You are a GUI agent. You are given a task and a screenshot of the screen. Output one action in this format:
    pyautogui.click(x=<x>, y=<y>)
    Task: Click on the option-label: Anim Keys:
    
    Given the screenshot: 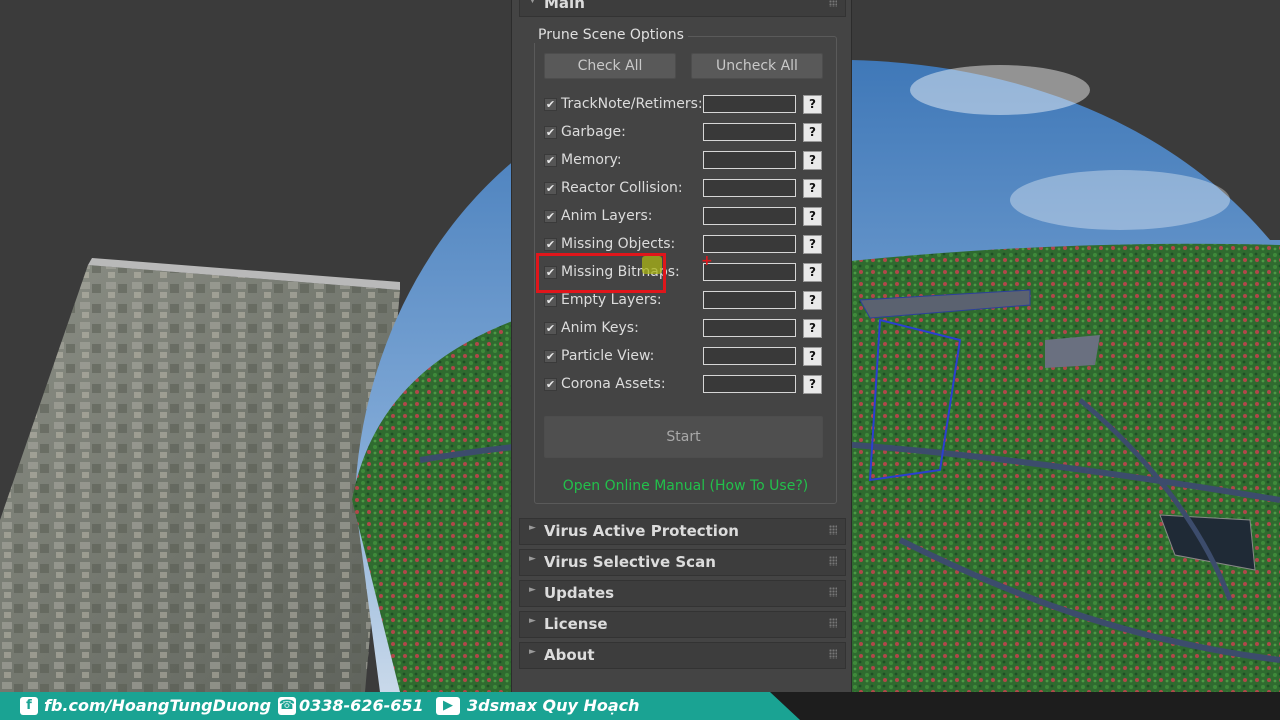 What is the action you would take?
    pyautogui.click(x=600, y=328)
    